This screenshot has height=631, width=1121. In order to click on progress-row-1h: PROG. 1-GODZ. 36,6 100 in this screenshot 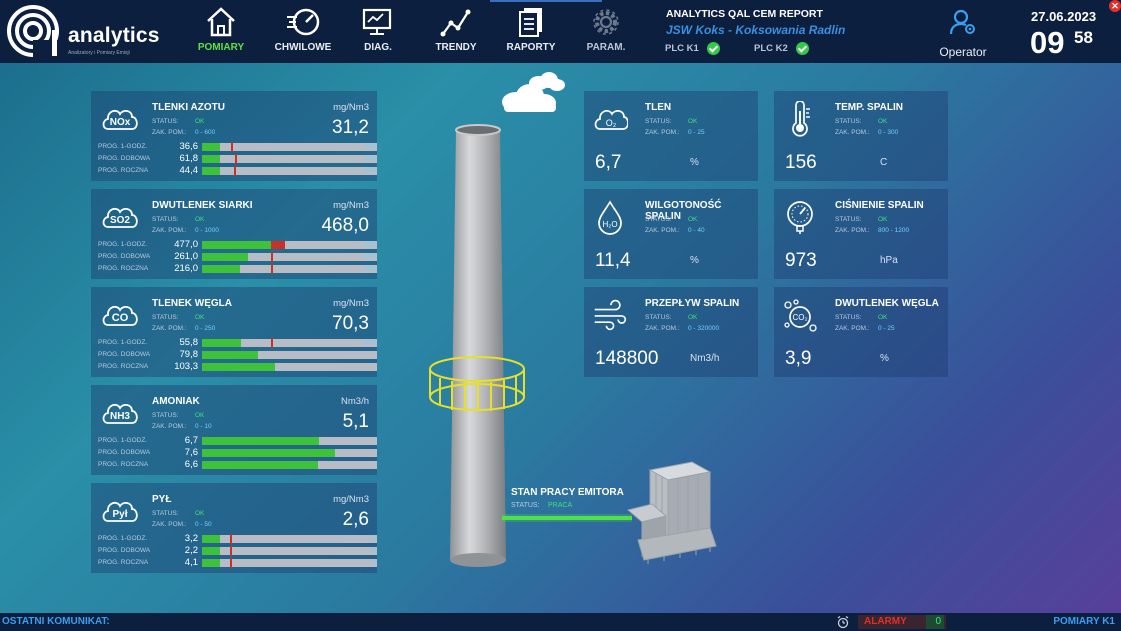, I will do `click(237, 146)`.